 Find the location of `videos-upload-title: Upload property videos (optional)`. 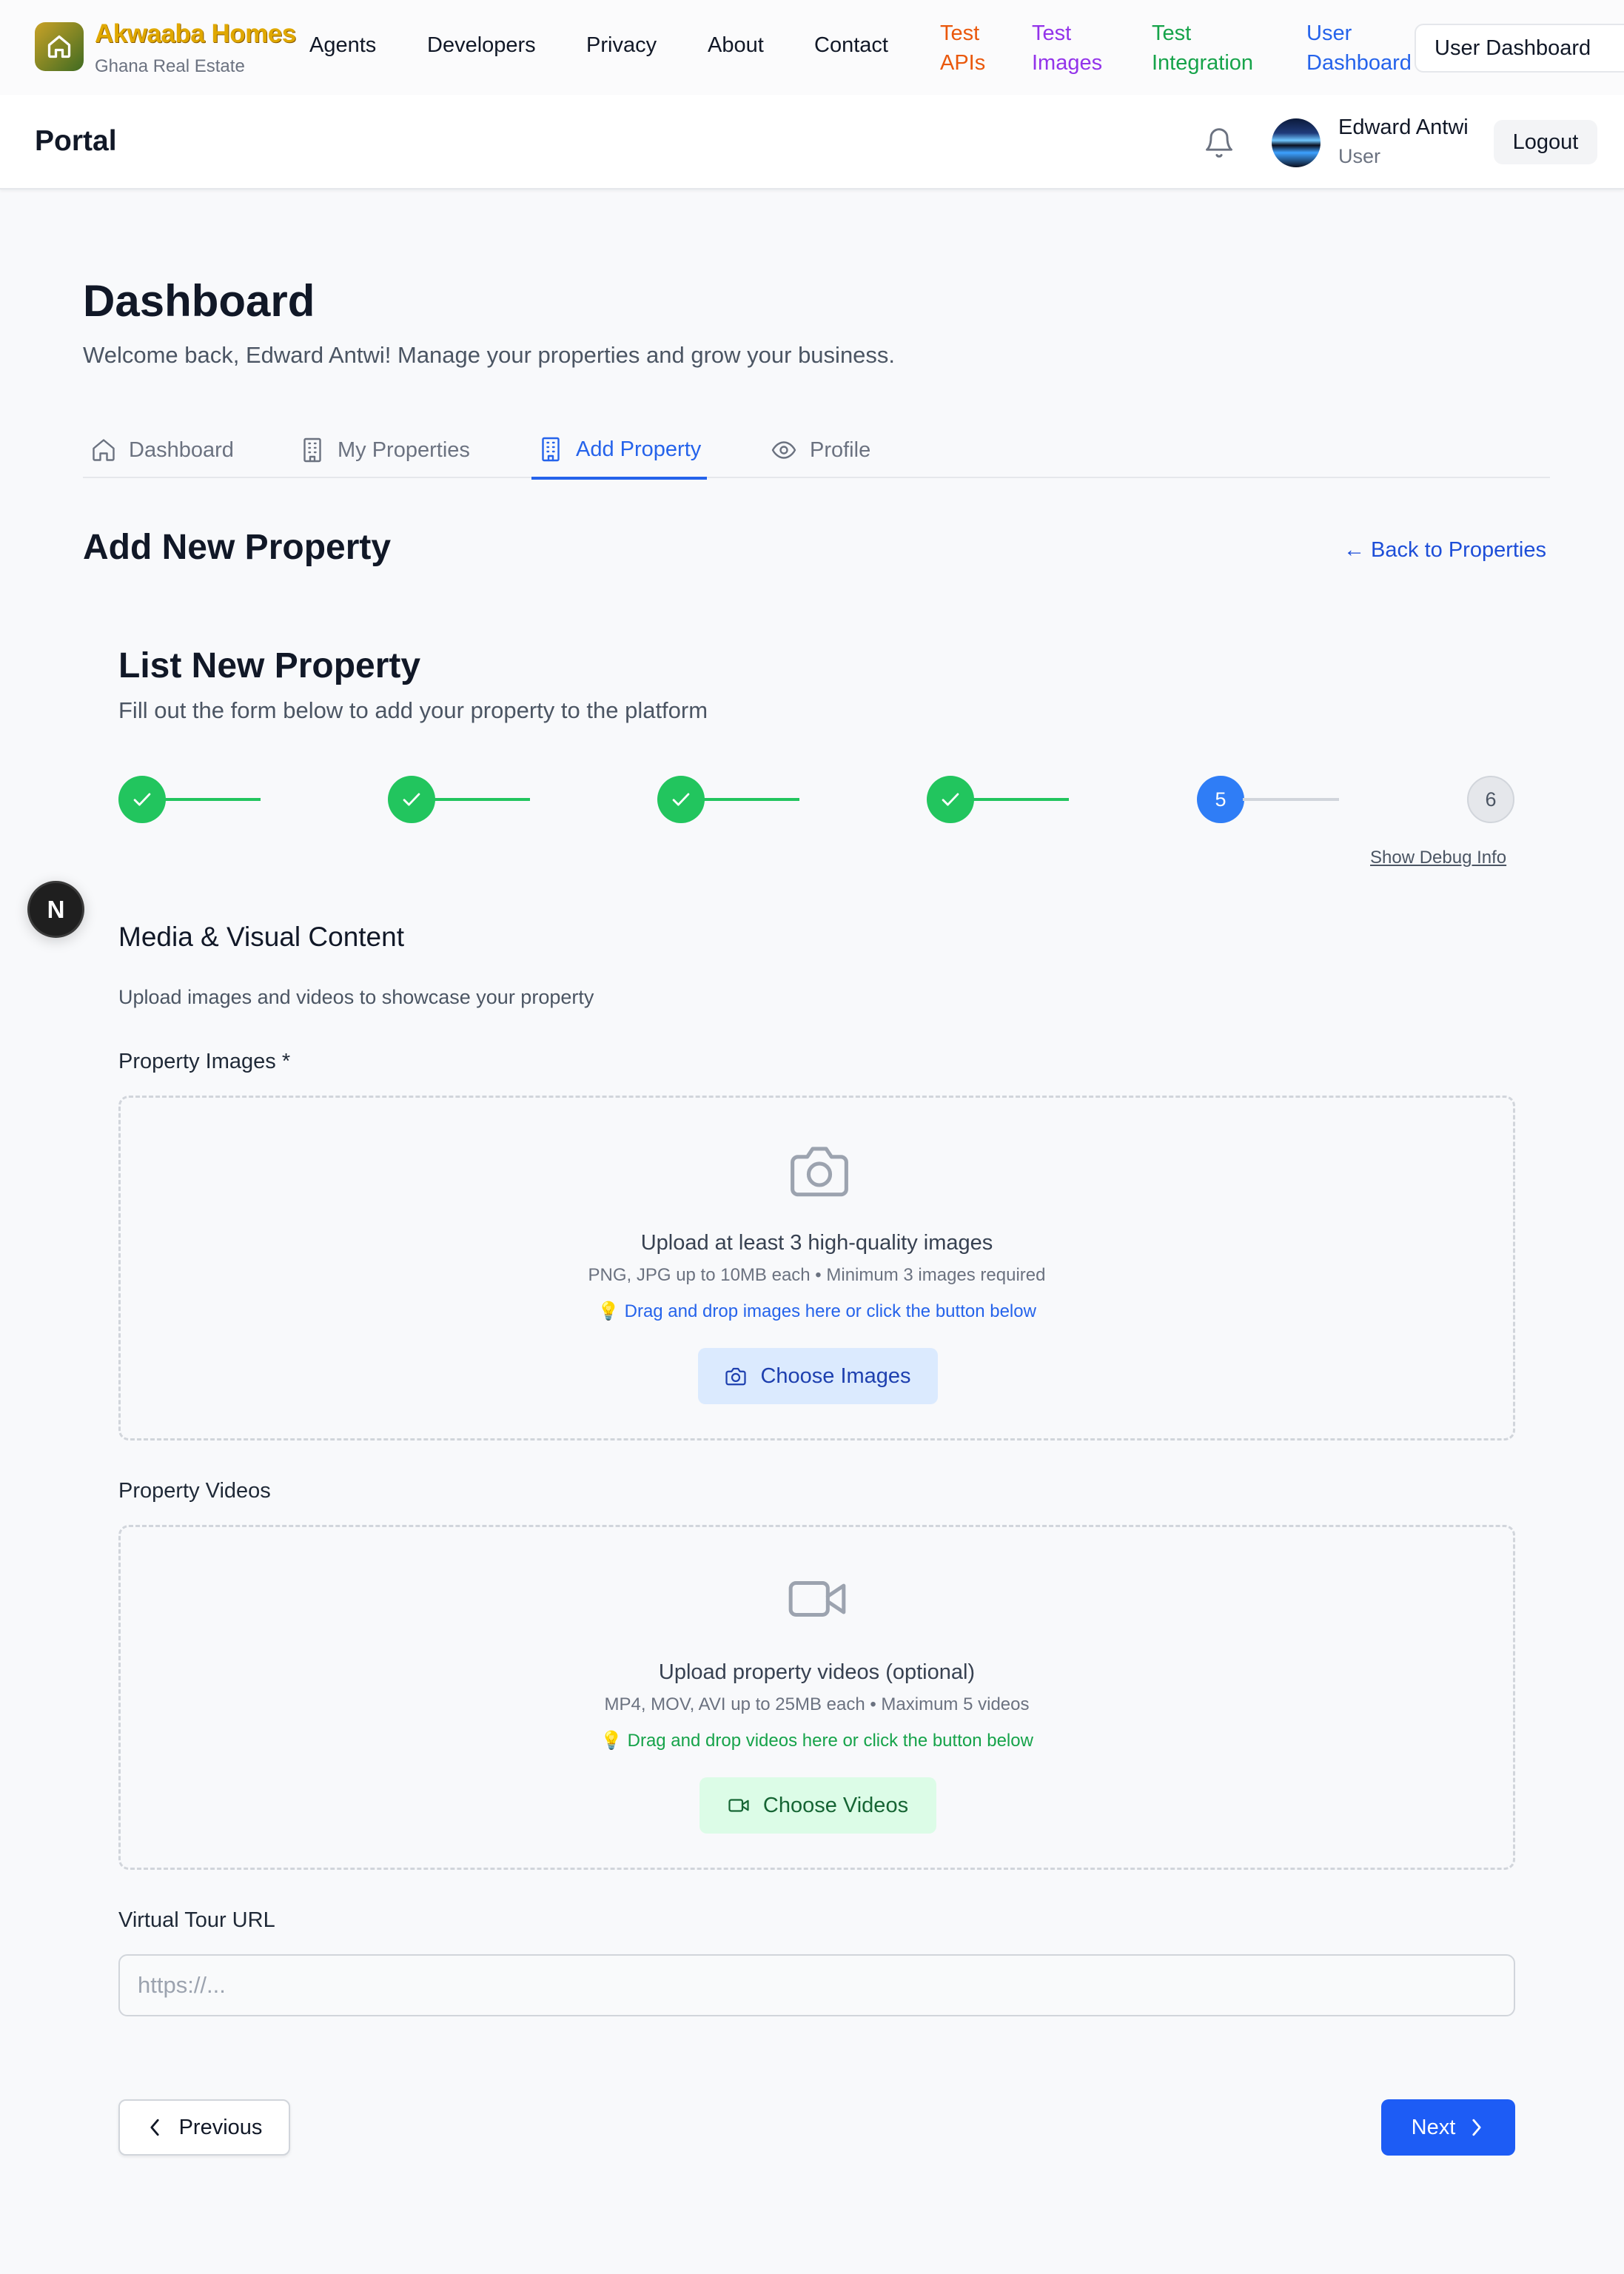

videos-upload-title: Upload property videos (optional) is located at coordinates (817, 1672).